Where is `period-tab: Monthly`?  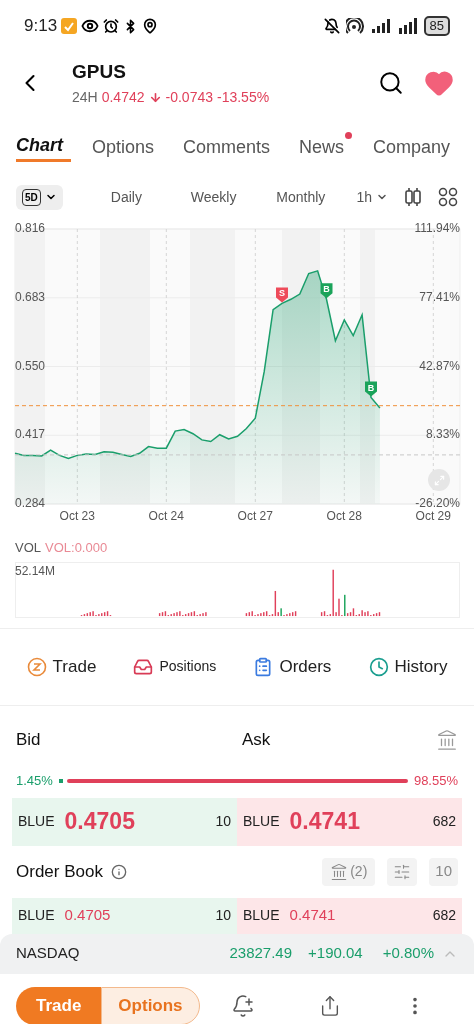
period-tab: Monthly is located at coordinates (301, 197).